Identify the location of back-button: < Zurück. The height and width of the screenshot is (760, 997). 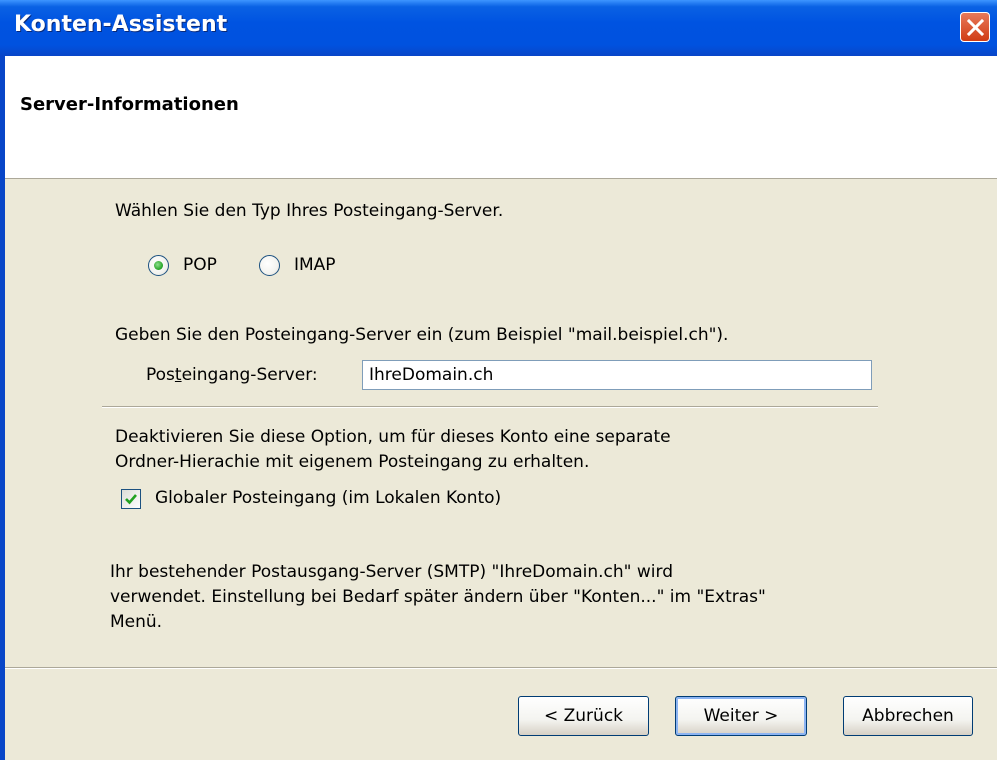
(583, 716).